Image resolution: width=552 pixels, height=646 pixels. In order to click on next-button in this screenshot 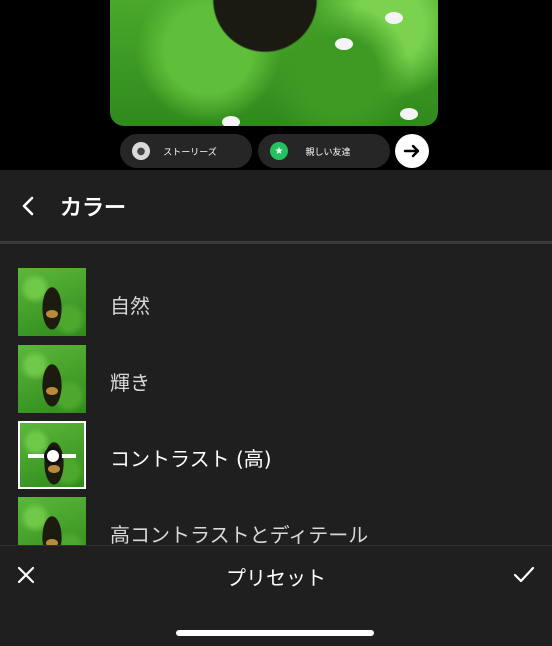, I will do `click(412, 151)`.